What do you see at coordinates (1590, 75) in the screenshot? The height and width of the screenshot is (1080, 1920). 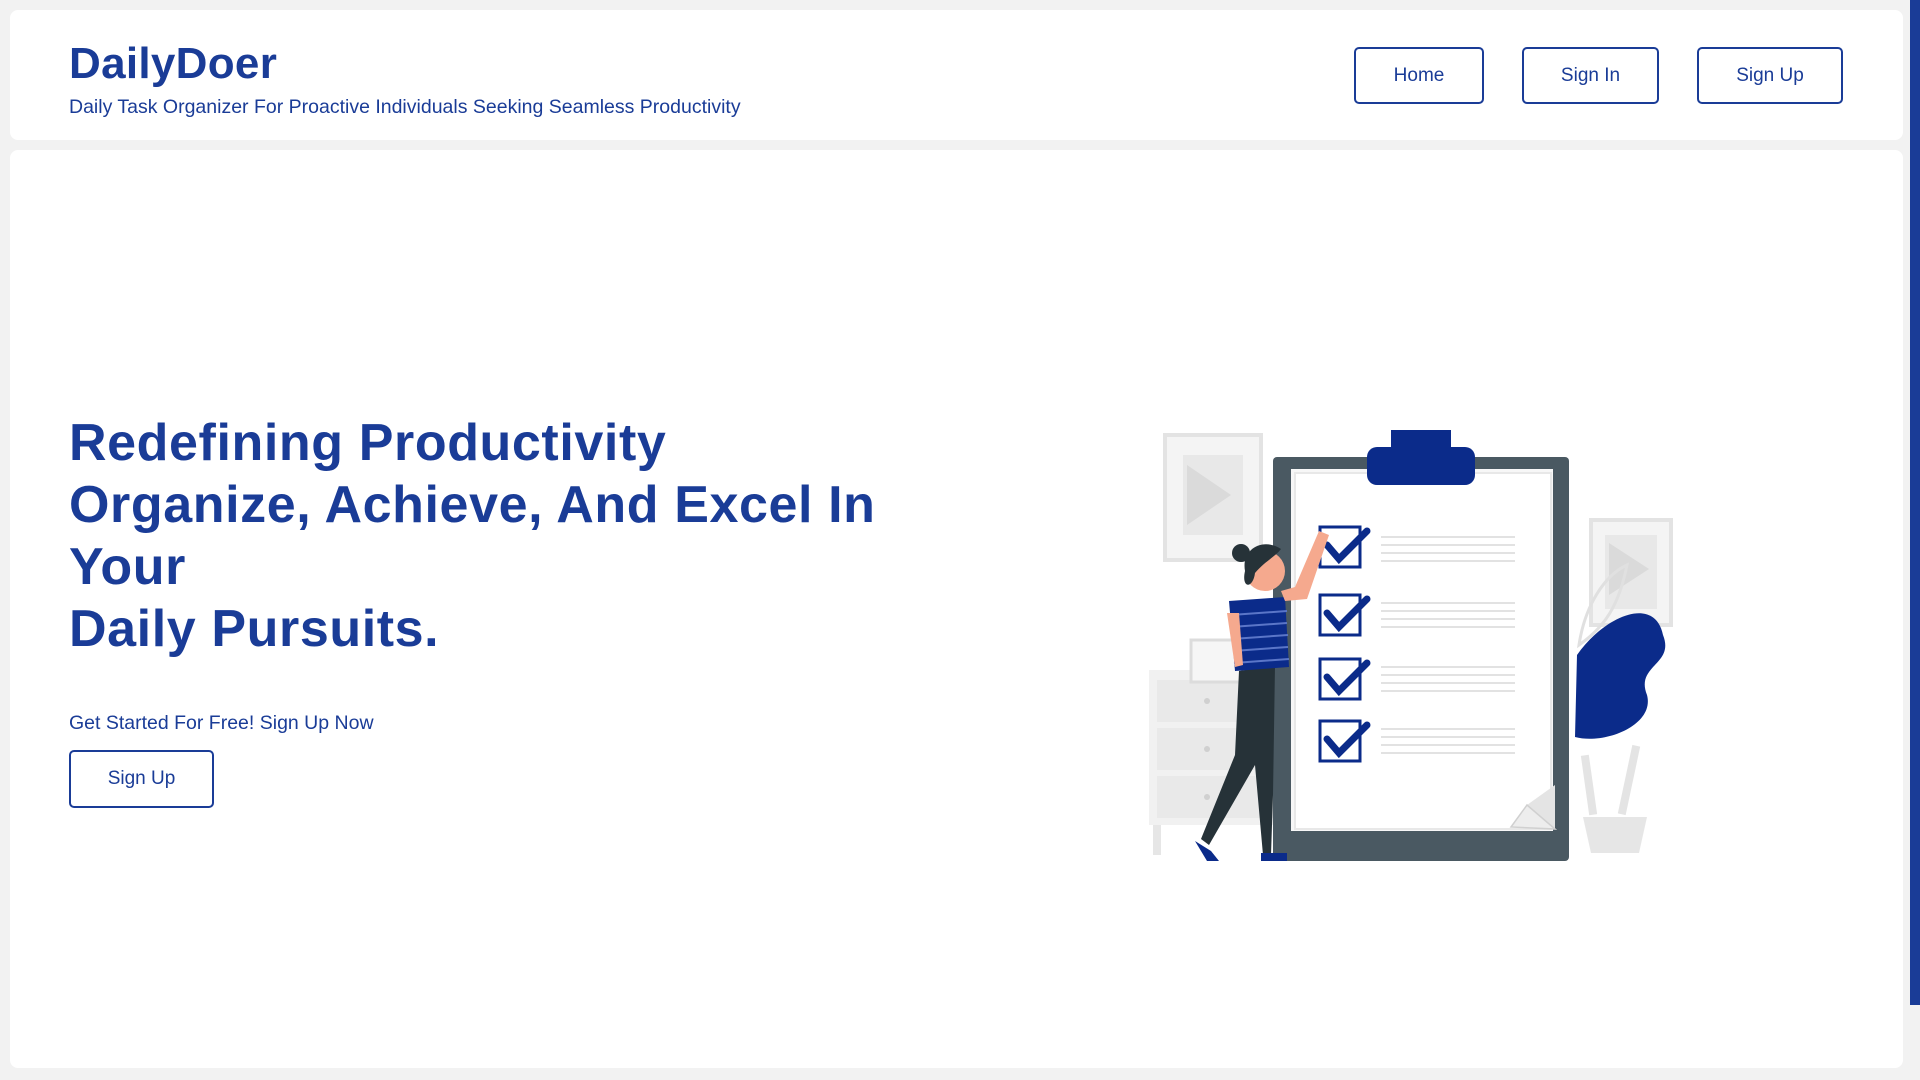 I see `nav-sign-in-button: Sign In` at bounding box center [1590, 75].